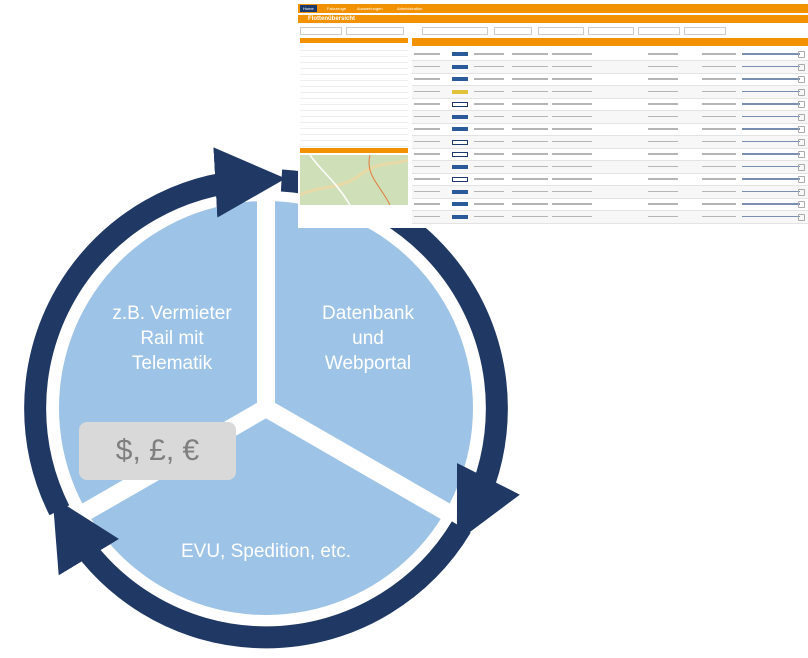  Describe the element at coordinates (368, 313) in the screenshot. I see `label-line: Datenbank` at that location.